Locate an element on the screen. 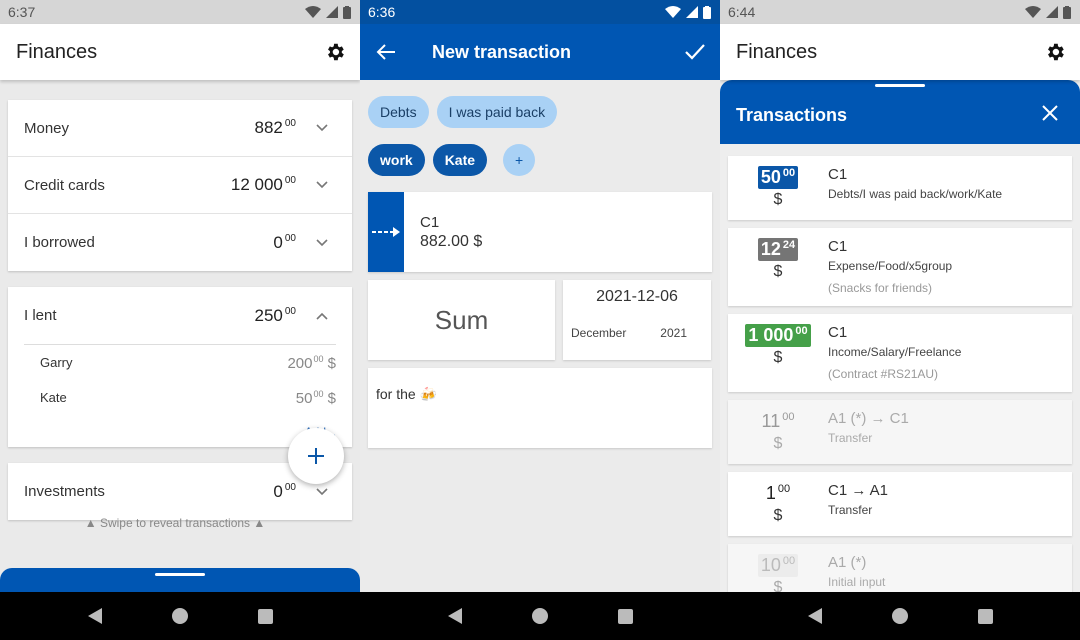 This screenshot has width=1080, height=640. chevron-up-icon is located at coordinates (322, 316).